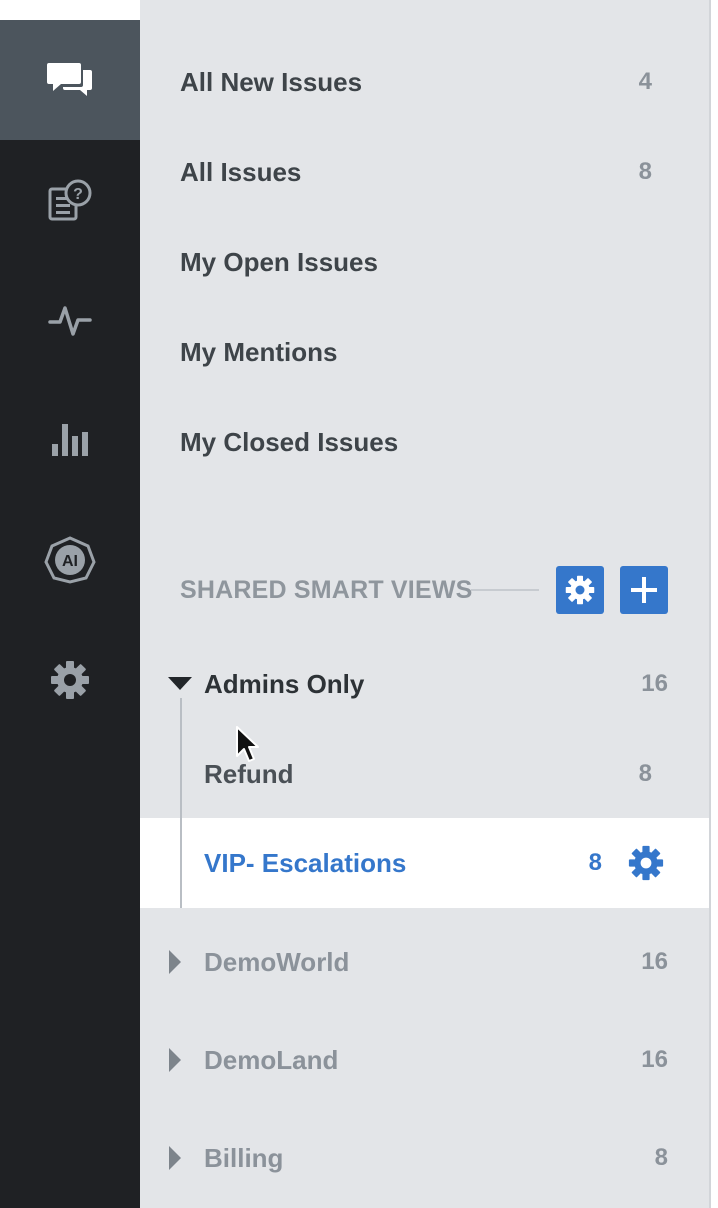  Describe the element at coordinates (505, 590) in the screenshot. I see `section-divider` at that location.